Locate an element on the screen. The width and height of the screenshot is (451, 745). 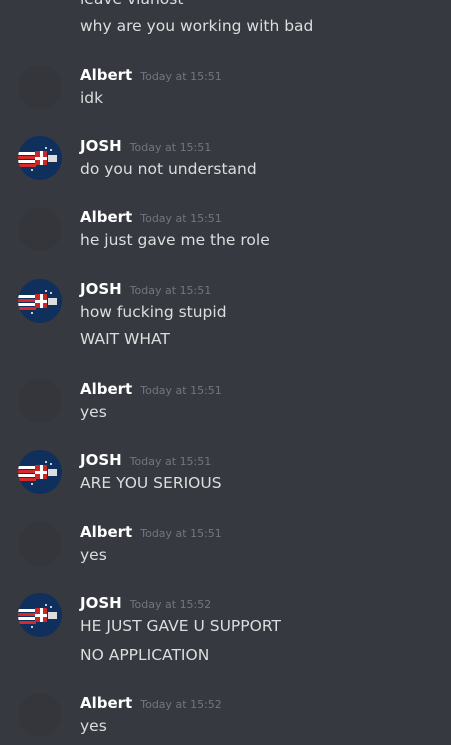
message-text: ARE YOU SERIOUS is located at coordinates (151, 483).